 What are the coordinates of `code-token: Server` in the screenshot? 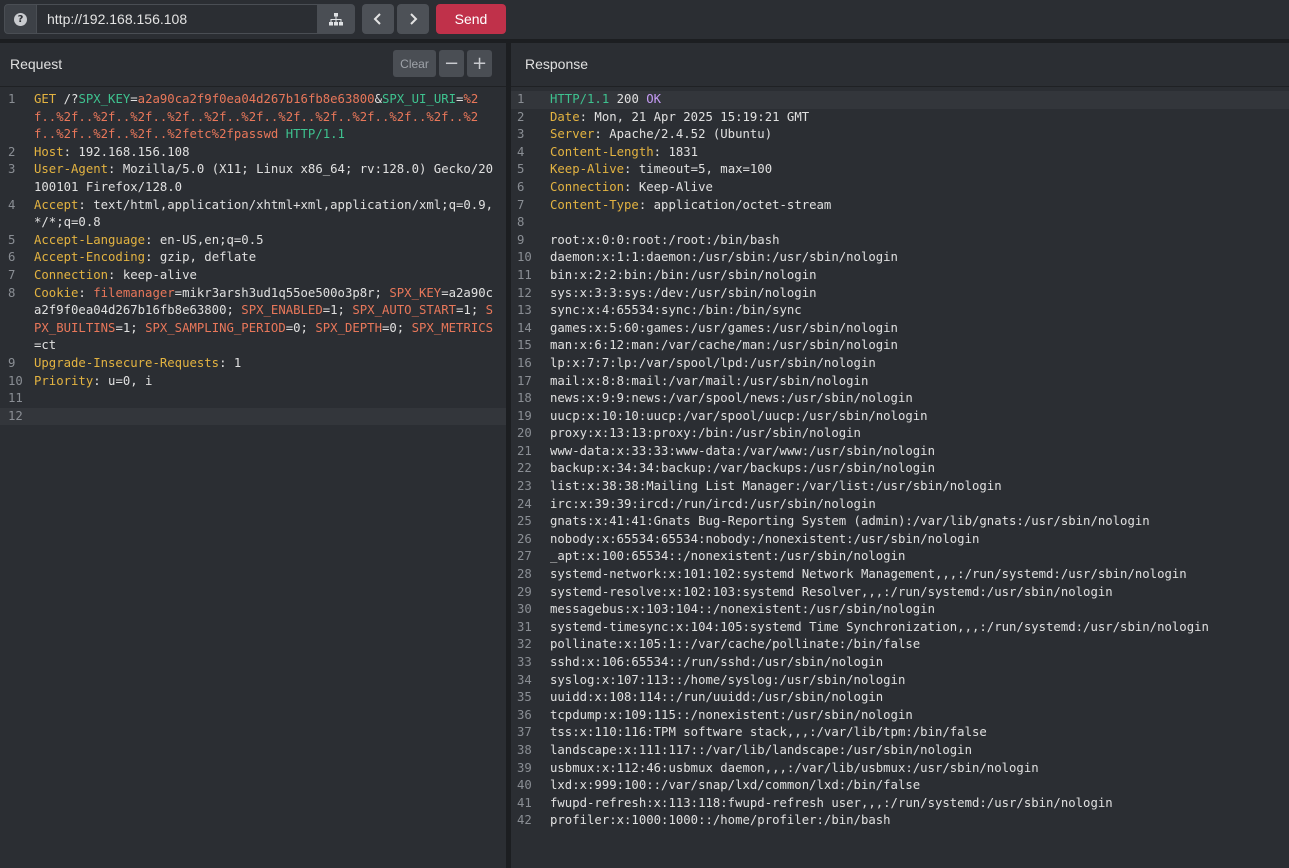 It's located at (572, 134).